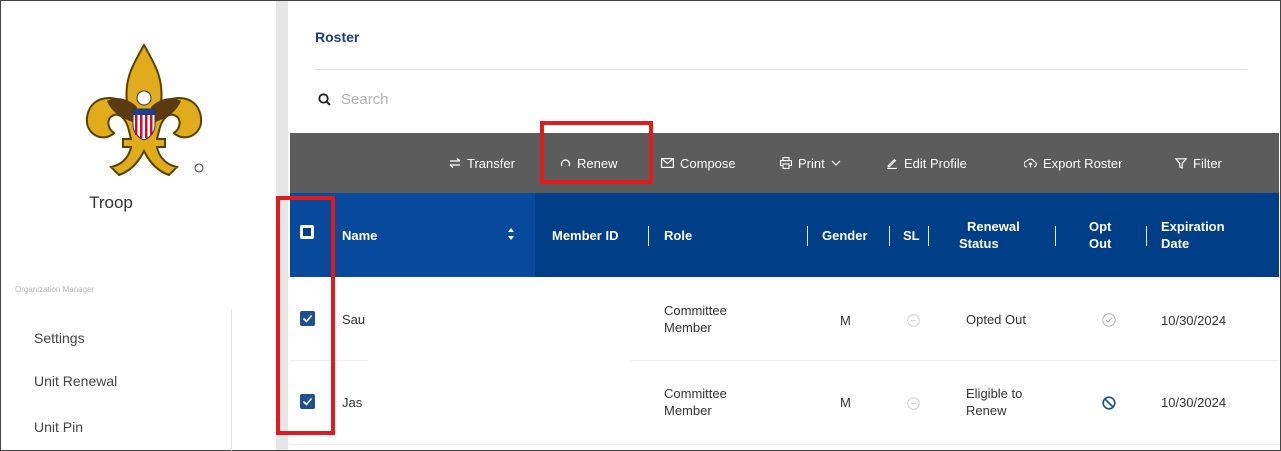 The height and width of the screenshot is (451, 1281). What do you see at coordinates (994, 393) in the screenshot?
I see `status-line-1: Eligible to` at bounding box center [994, 393].